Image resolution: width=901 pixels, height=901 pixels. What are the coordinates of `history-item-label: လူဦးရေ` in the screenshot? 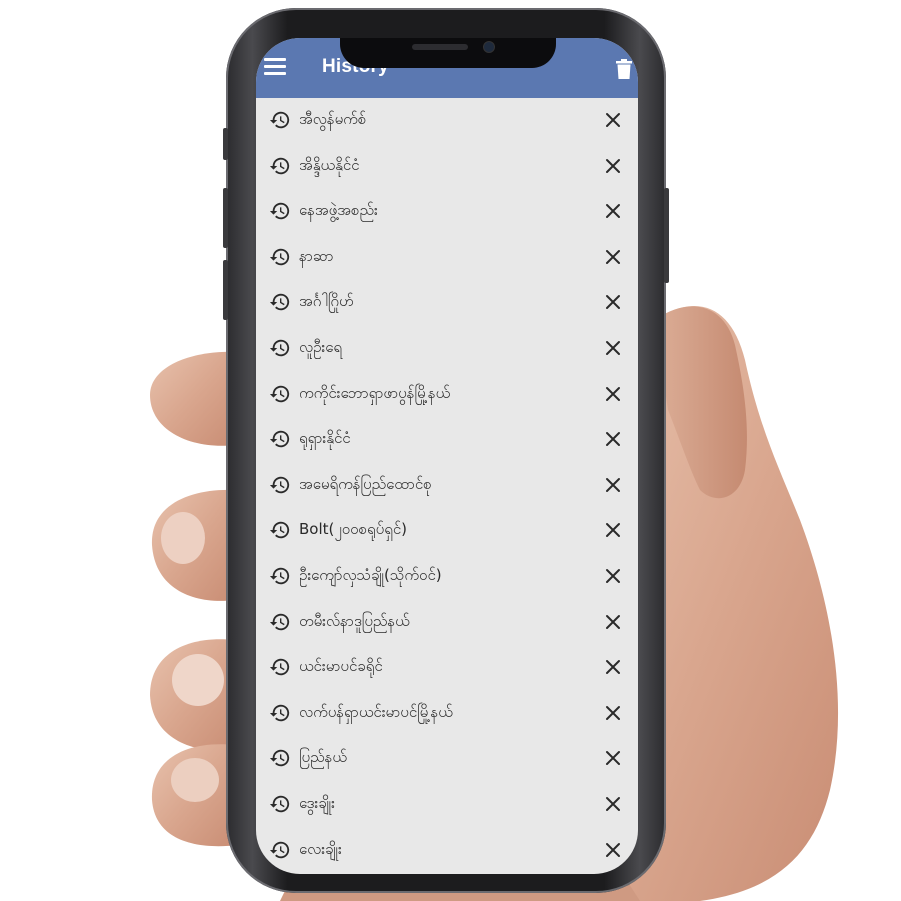 It's located at (320, 346).